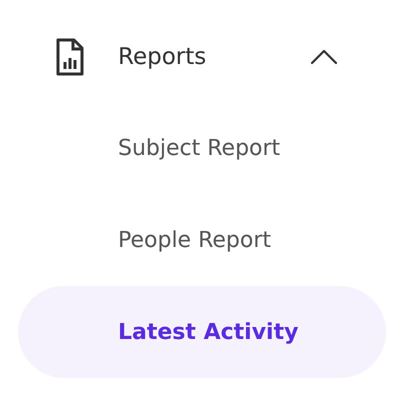  I want to click on section-title: Reports, so click(214, 57).